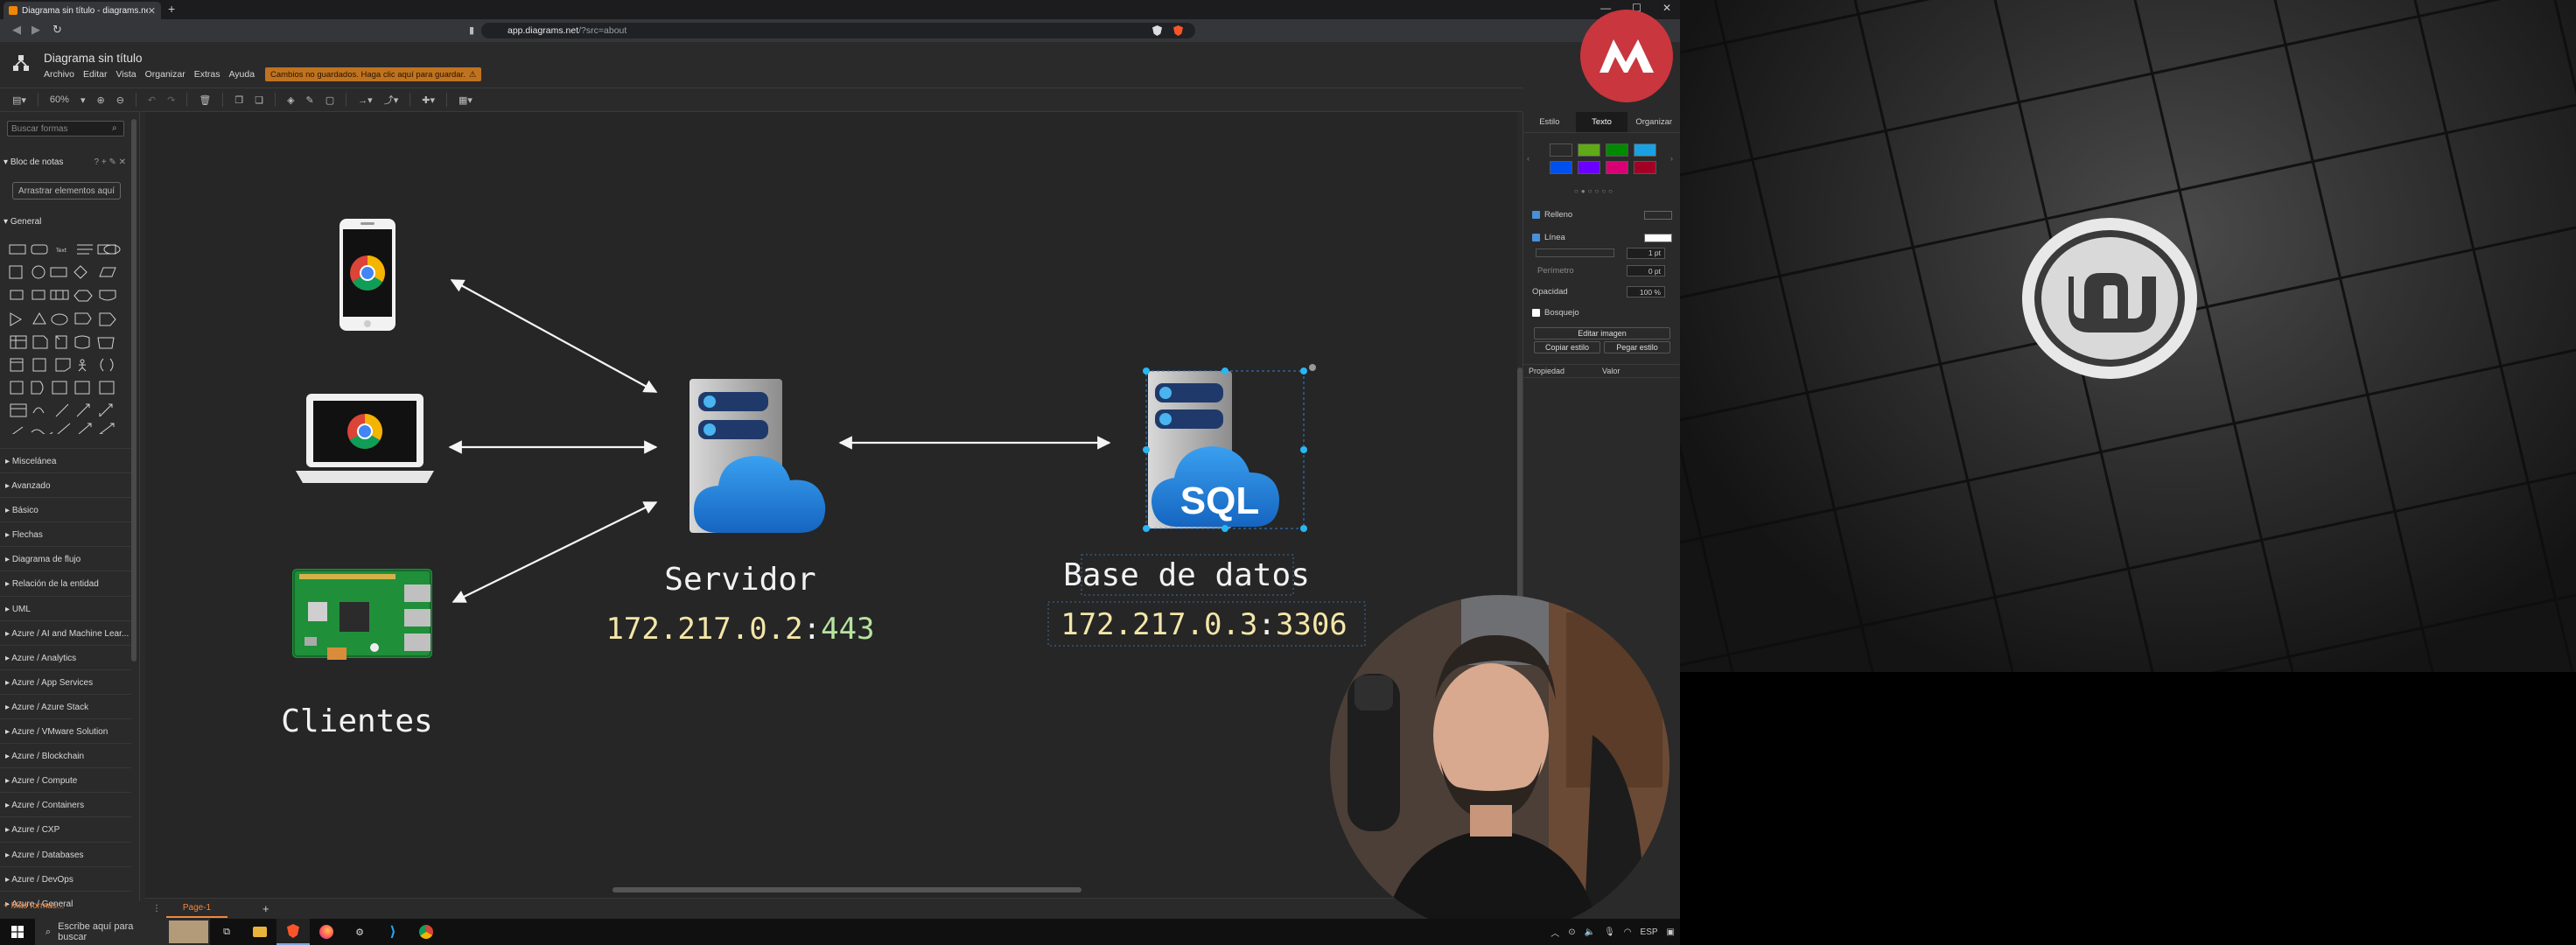 The width and height of the screenshot is (2576, 945). What do you see at coordinates (1609, 932) in the screenshot?
I see `microphone-icon: 🎙` at bounding box center [1609, 932].